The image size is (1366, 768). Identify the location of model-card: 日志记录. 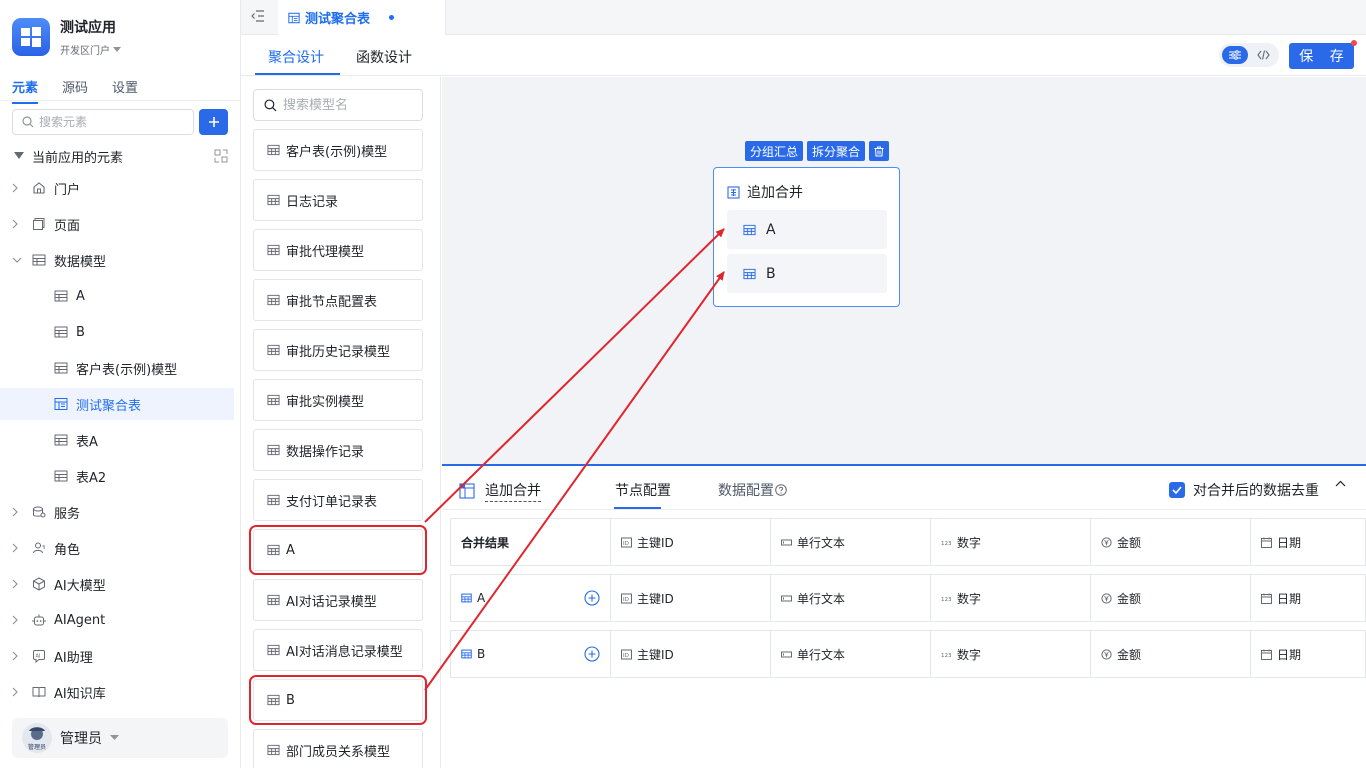
(338, 200).